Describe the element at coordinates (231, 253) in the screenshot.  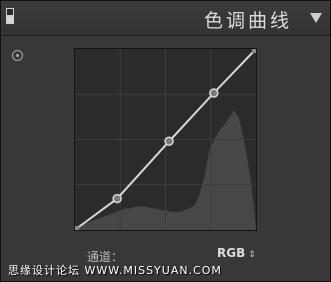
I see `channel-value: RGB` at that location.